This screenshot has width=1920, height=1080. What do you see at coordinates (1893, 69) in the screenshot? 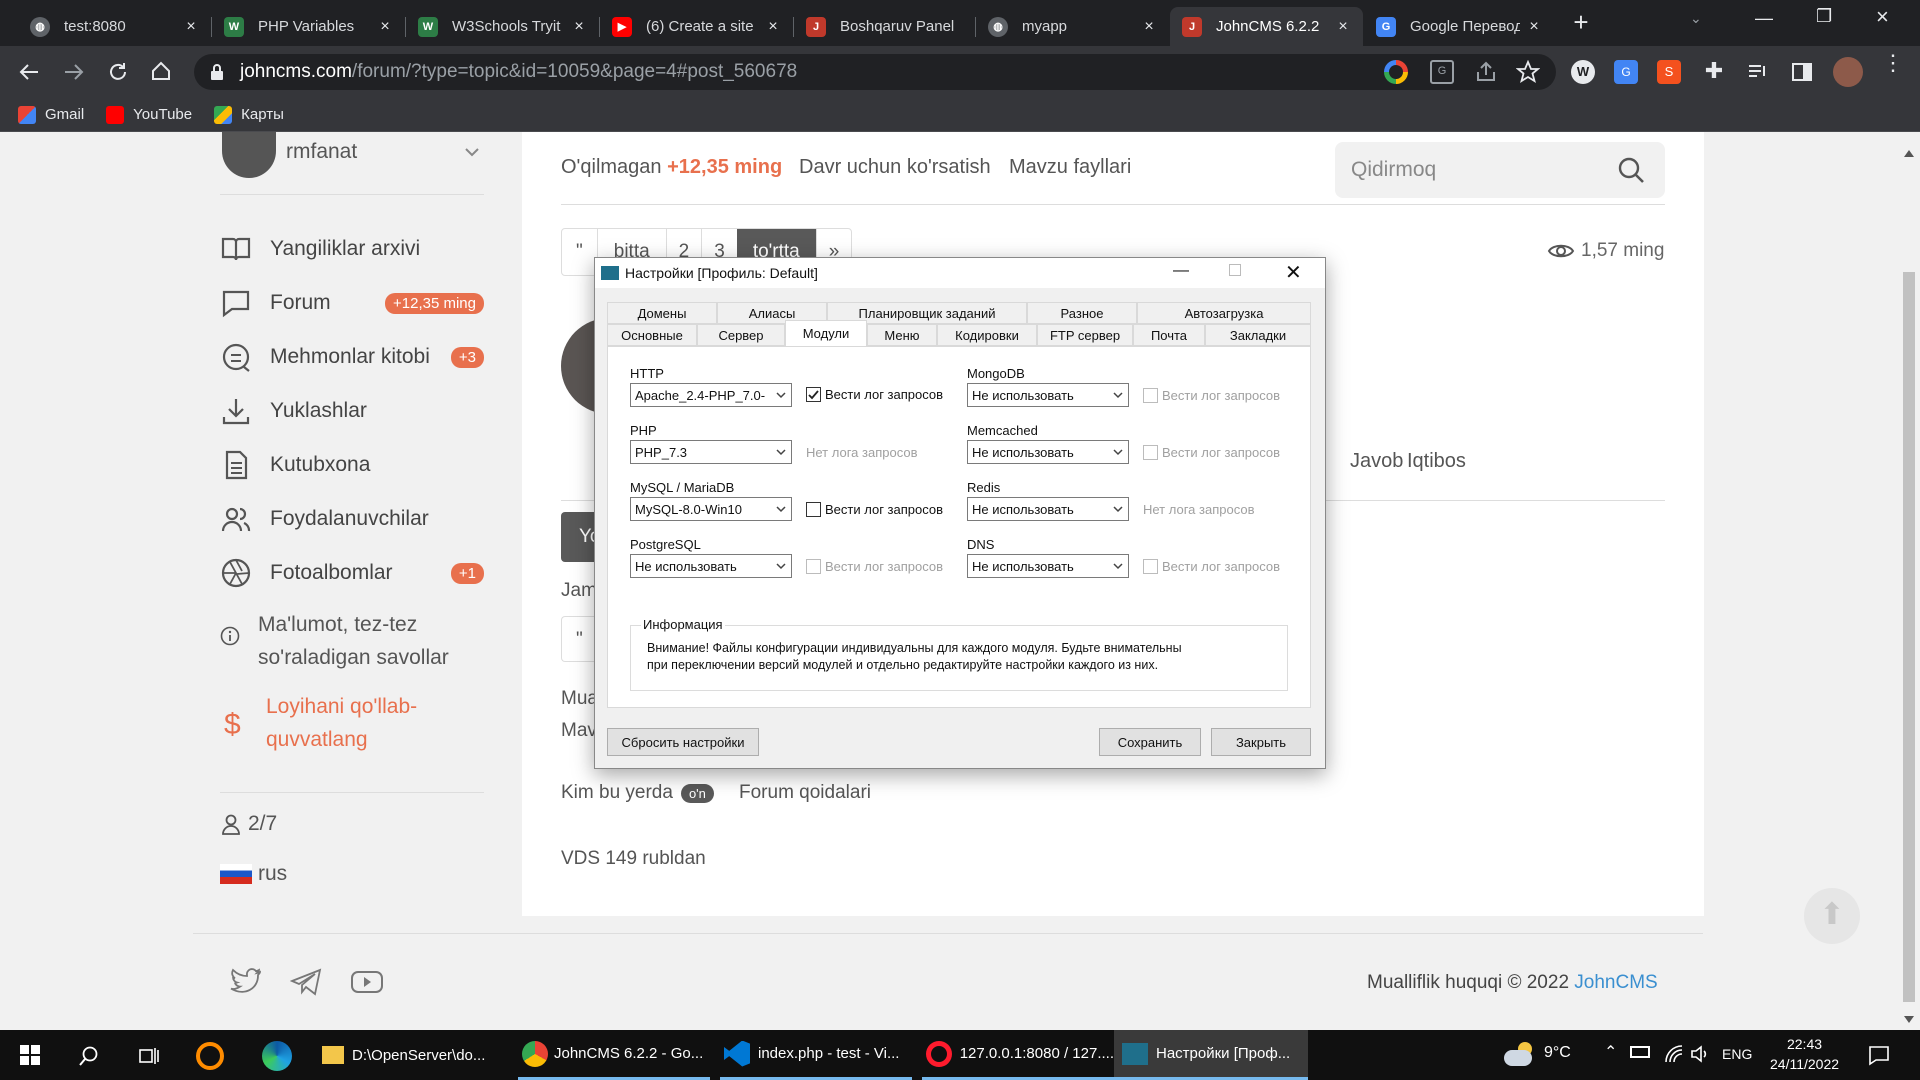
I see `menu-dots-icon: ⋮` at bounding box center [1893, 69].